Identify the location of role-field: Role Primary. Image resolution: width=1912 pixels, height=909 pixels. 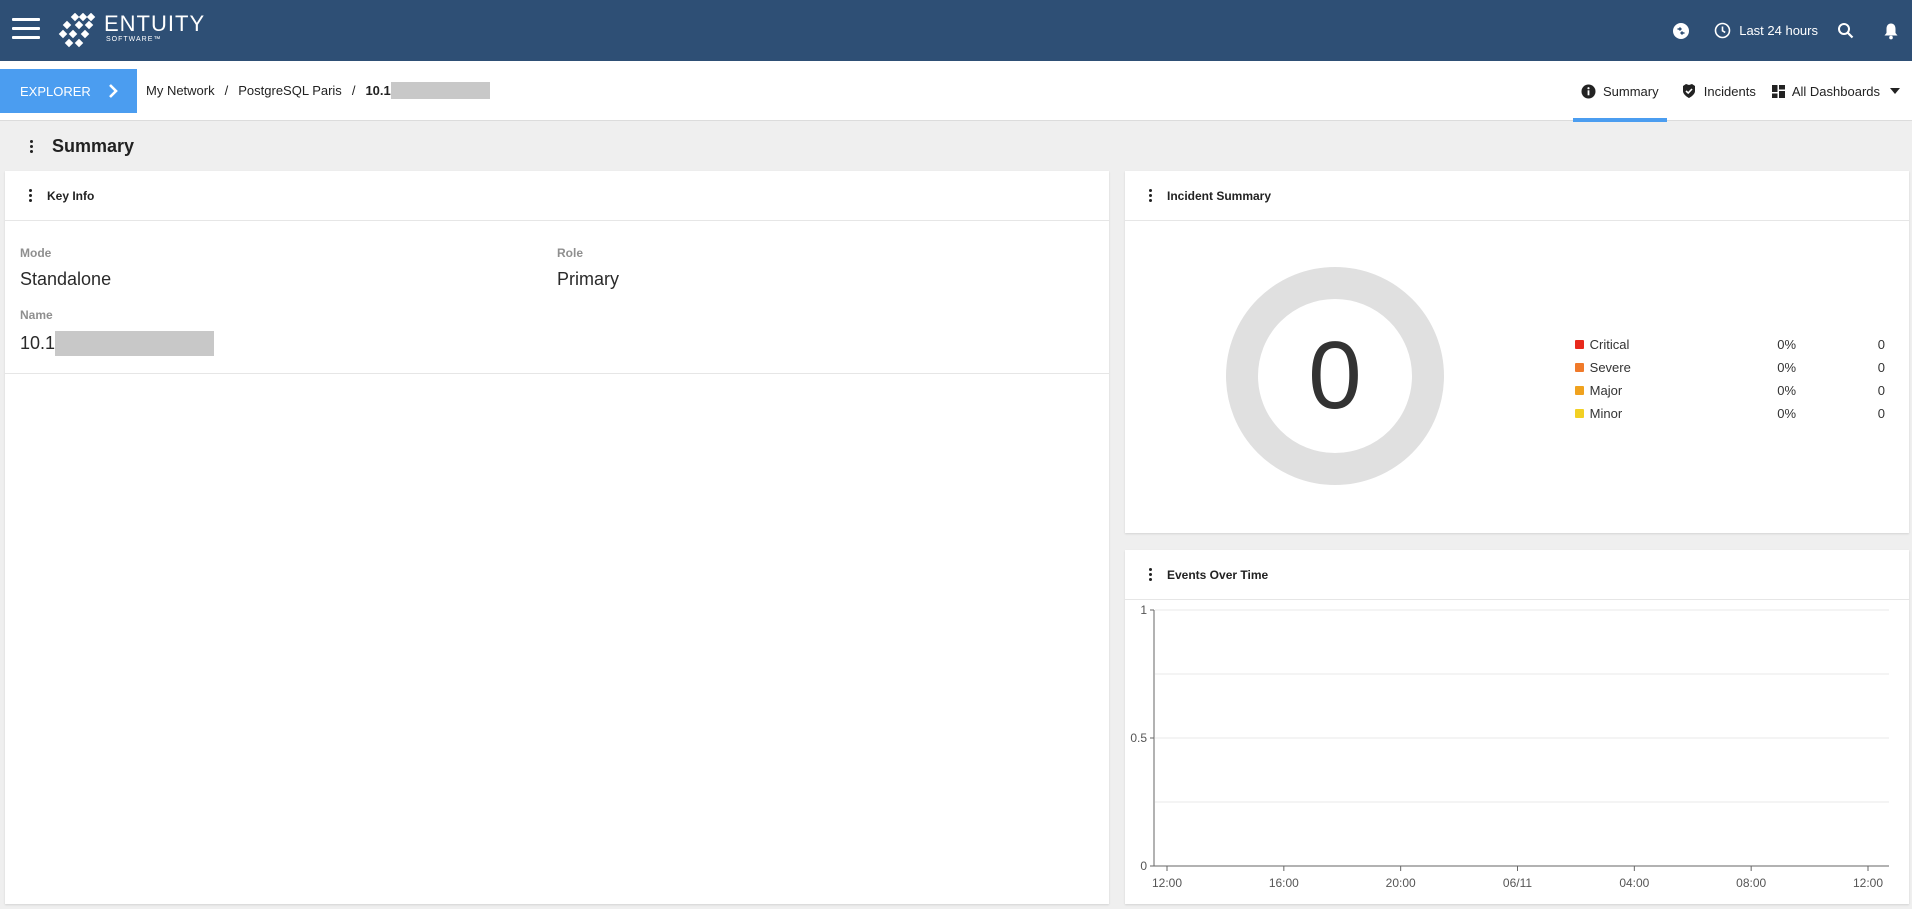
(588, 268).